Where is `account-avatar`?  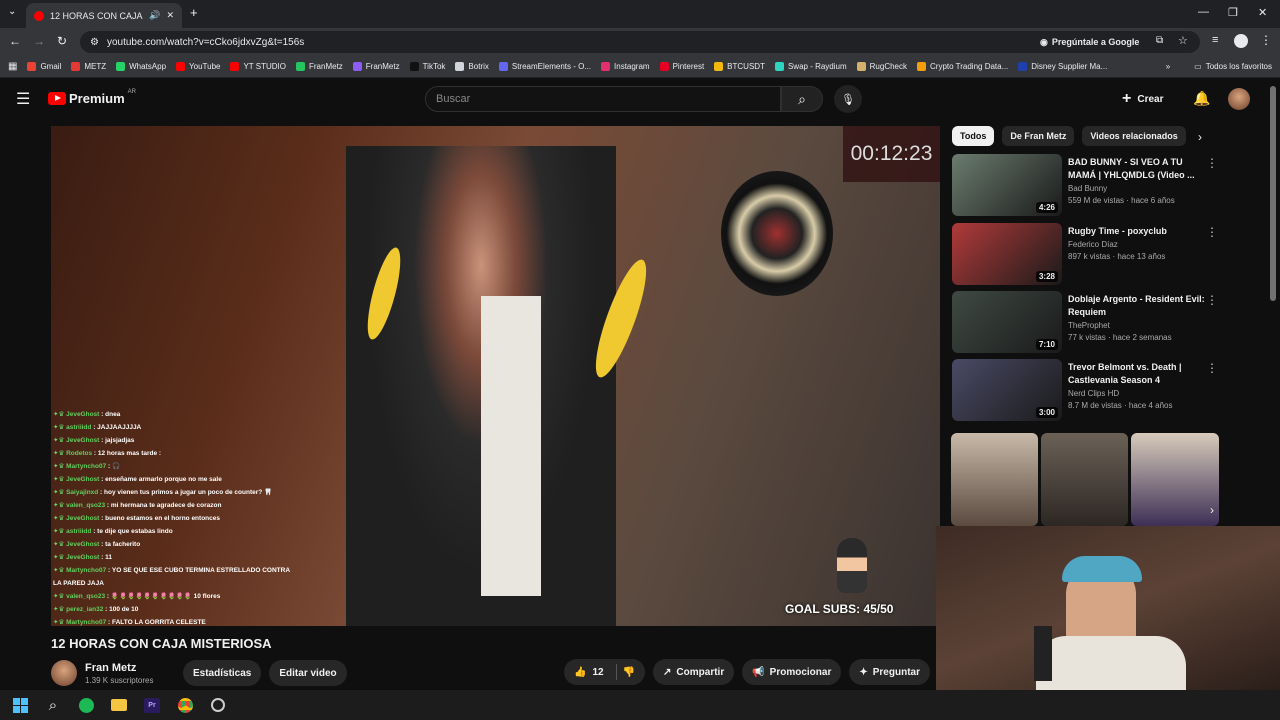
account-avatar is located at coordinates (1239, 99).